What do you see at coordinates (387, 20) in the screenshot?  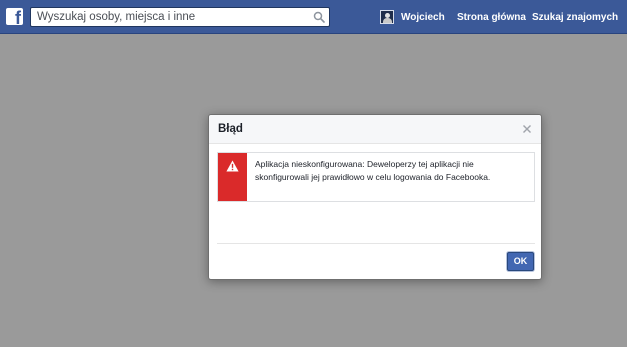 I see `avatar-body-shape` at bounding box center [387, 20].